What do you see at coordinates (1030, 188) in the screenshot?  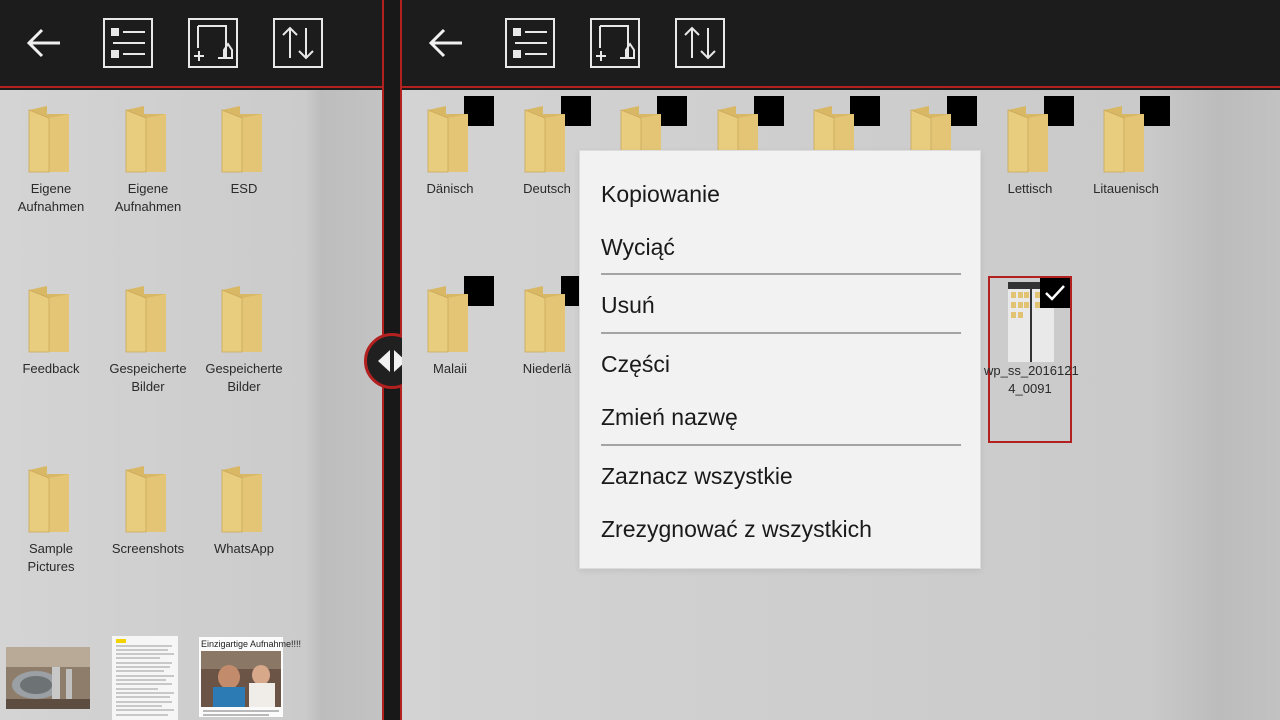 I see `folder-label: Lettisch` at bounding box center [1030, 188].